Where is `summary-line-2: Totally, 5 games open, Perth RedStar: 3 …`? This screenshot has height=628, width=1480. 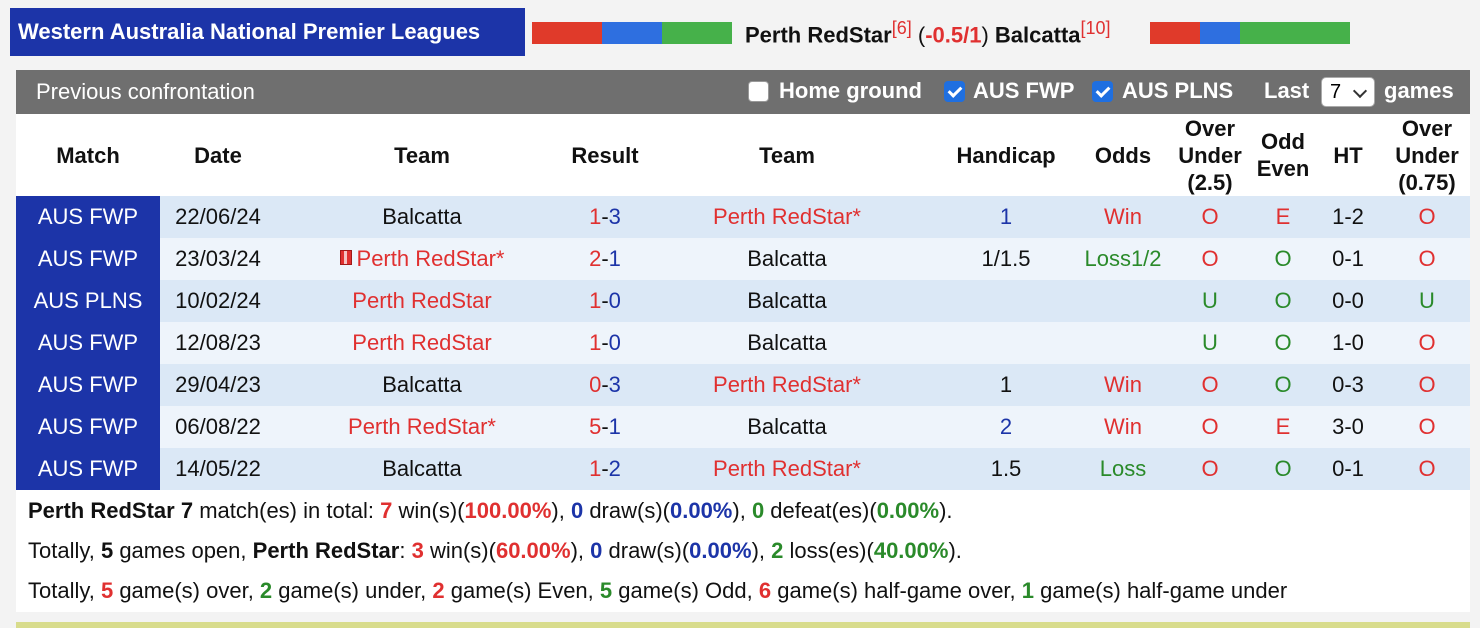
summary-line-2: Totally, 5 games open, Perth RedStar: 3 … is located at coordinates (495, 551).